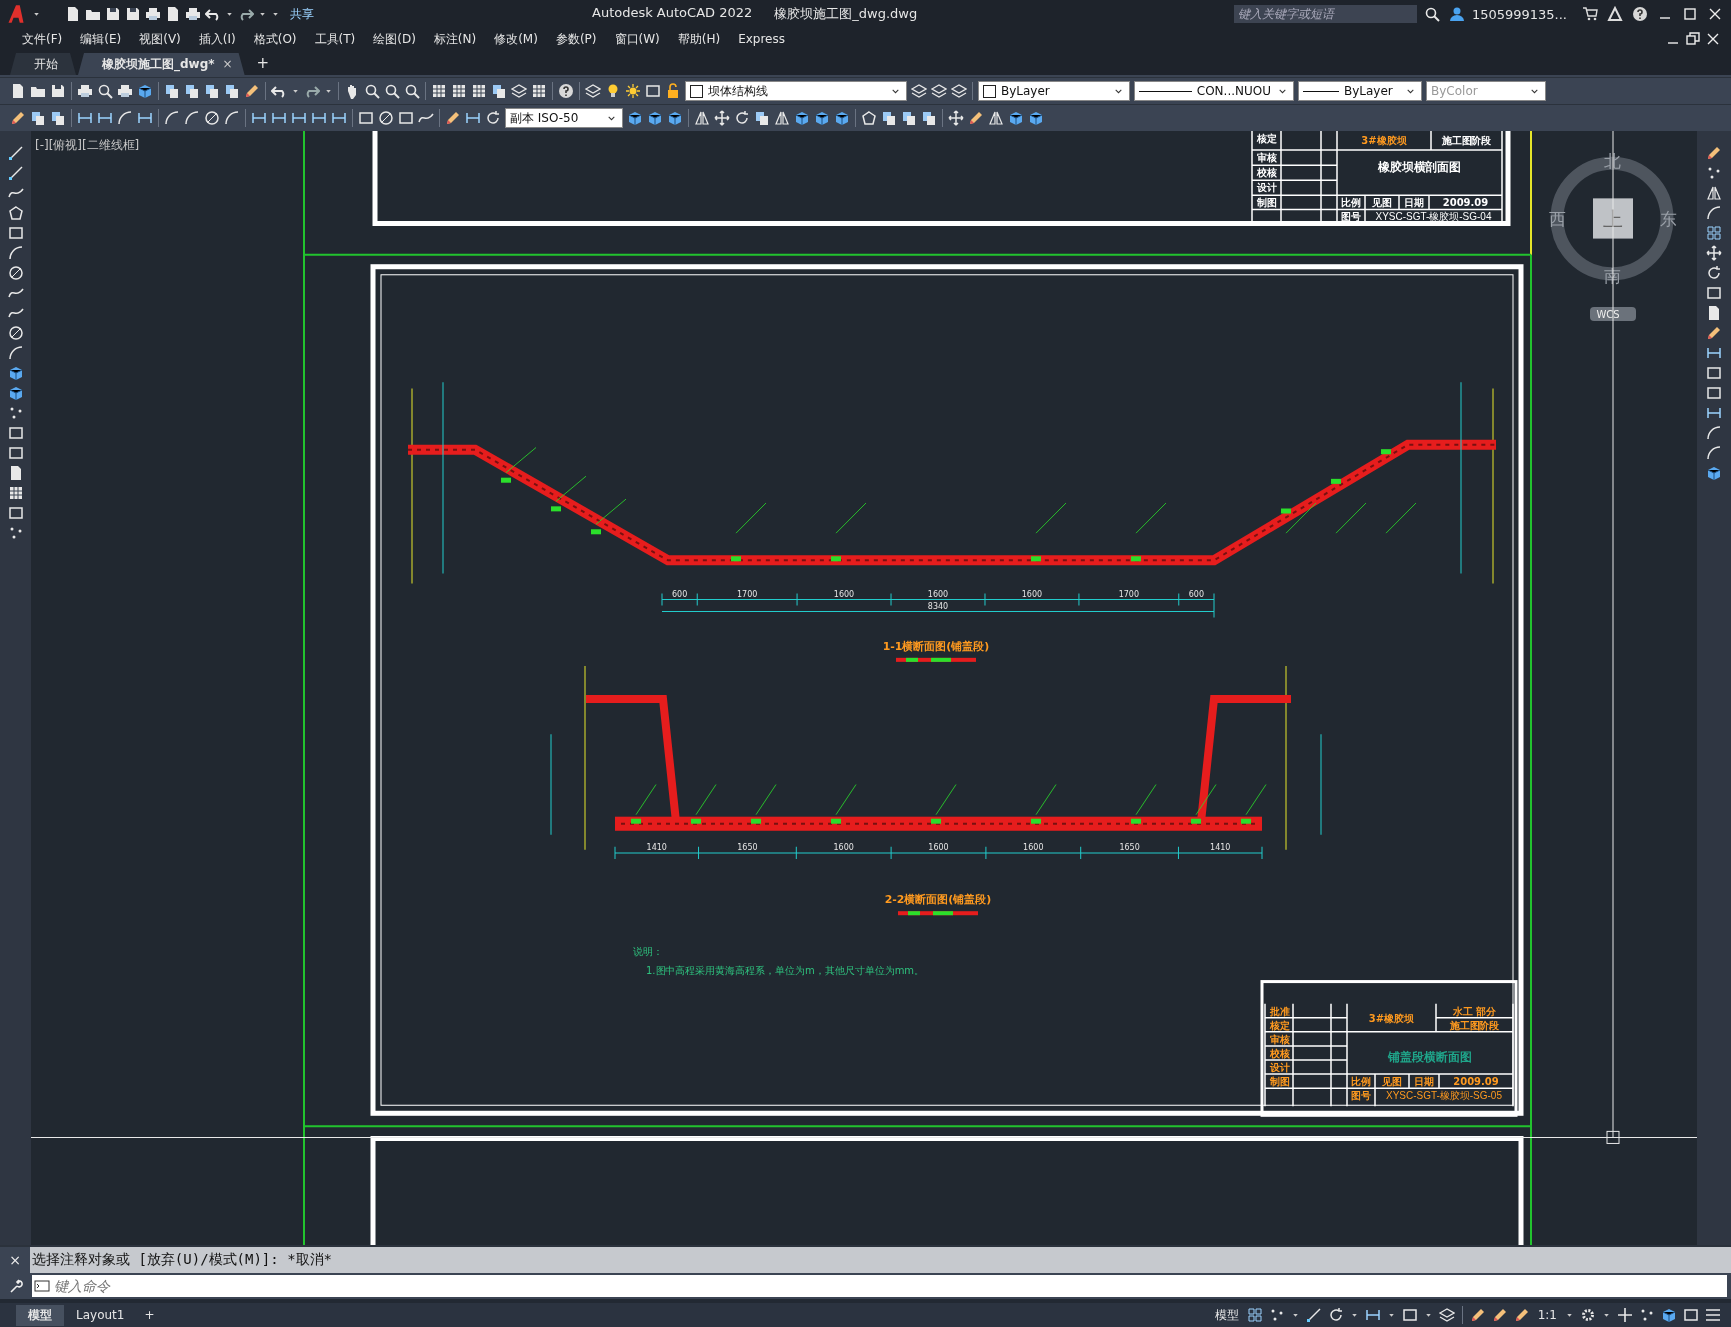 This screenshot has height=1327, width=1731. Describe the element at coordinates (700, 39) in the screenshot. I see `menu-item: 帮助(H)` at that location.